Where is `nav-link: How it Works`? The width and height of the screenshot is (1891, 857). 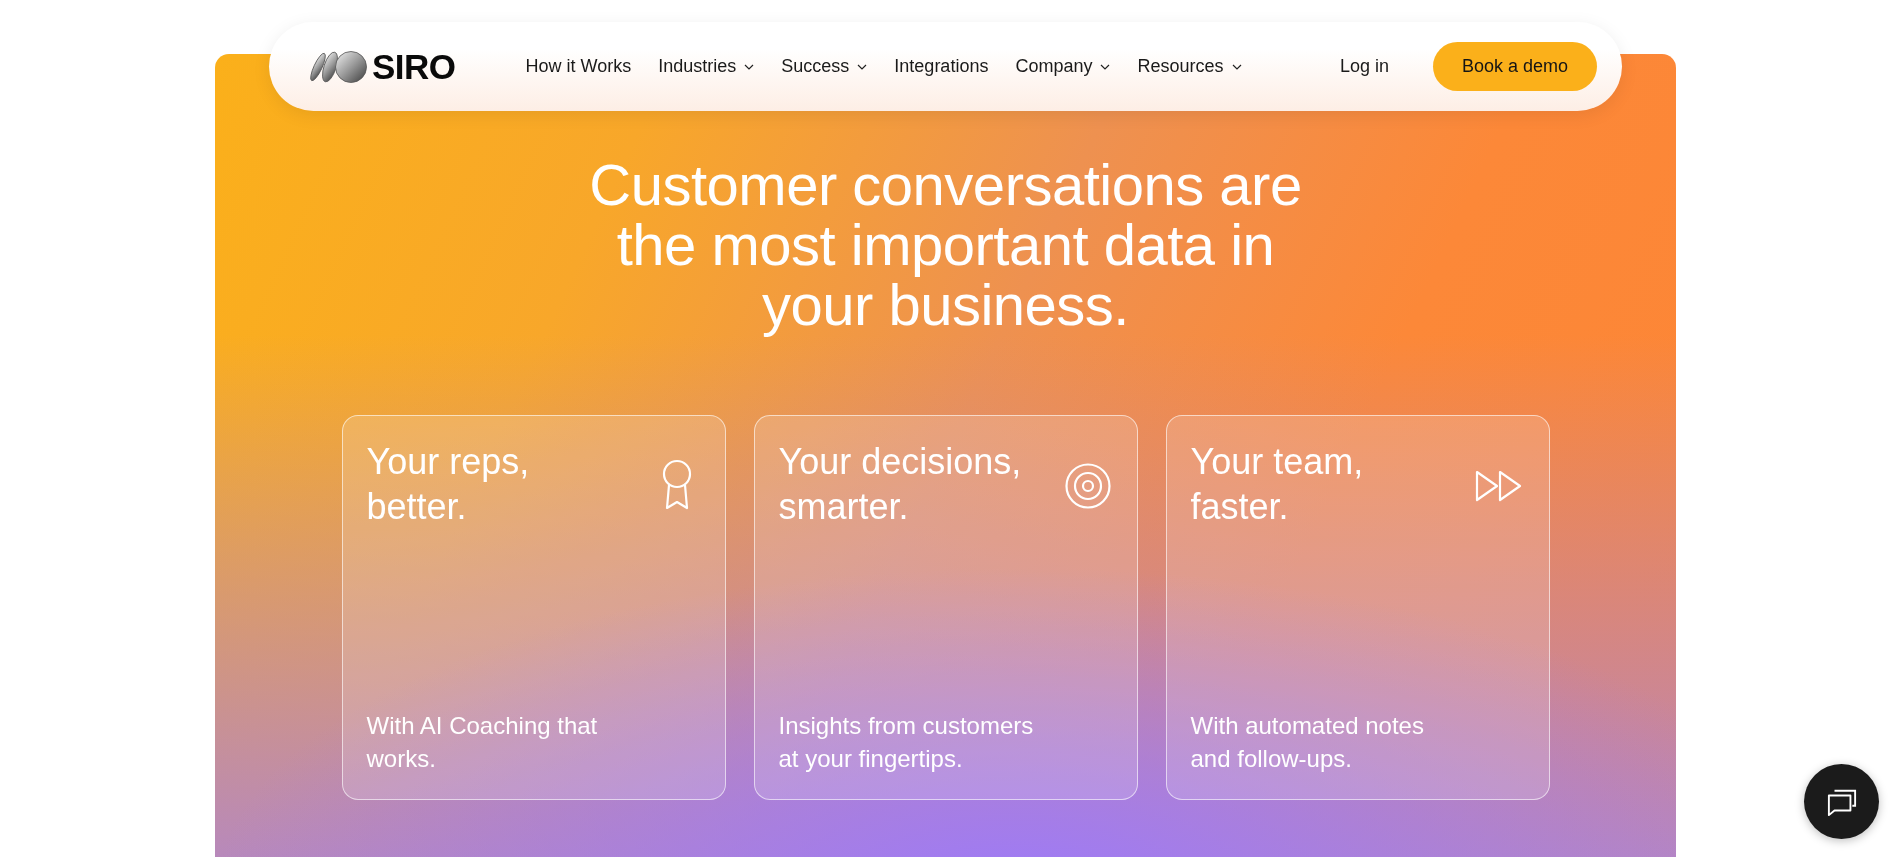 nav-link: How it Works is located at coordinates (578, 66).